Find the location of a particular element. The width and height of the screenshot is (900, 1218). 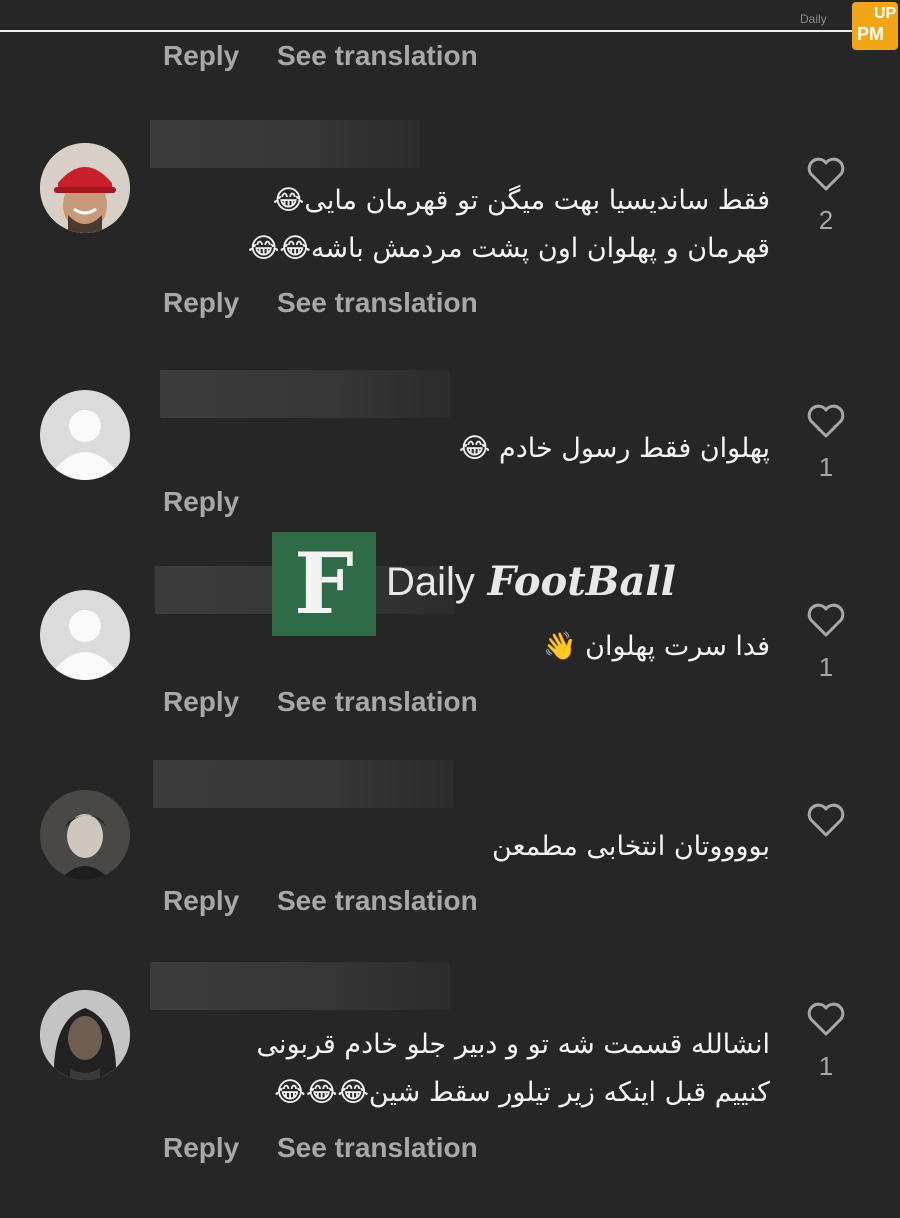

comment-text-line: قهرمان و پهلوان اون پشت مردمش باشه😂😂 is located at coordinates (508, 248).